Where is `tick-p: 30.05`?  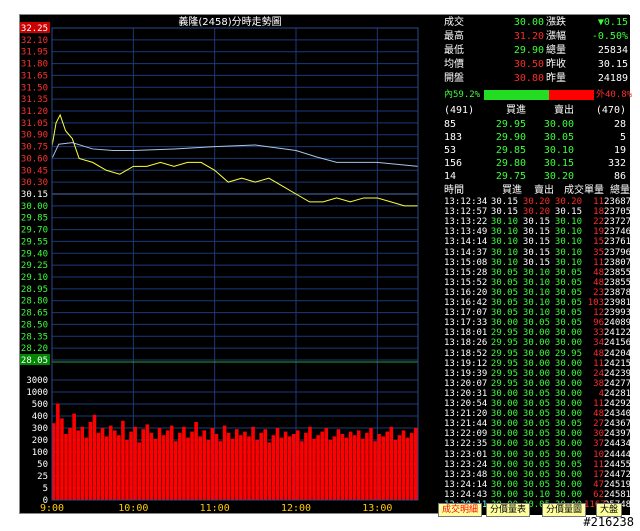
tick-p: 30.05 is located at coordinates (568, 323).